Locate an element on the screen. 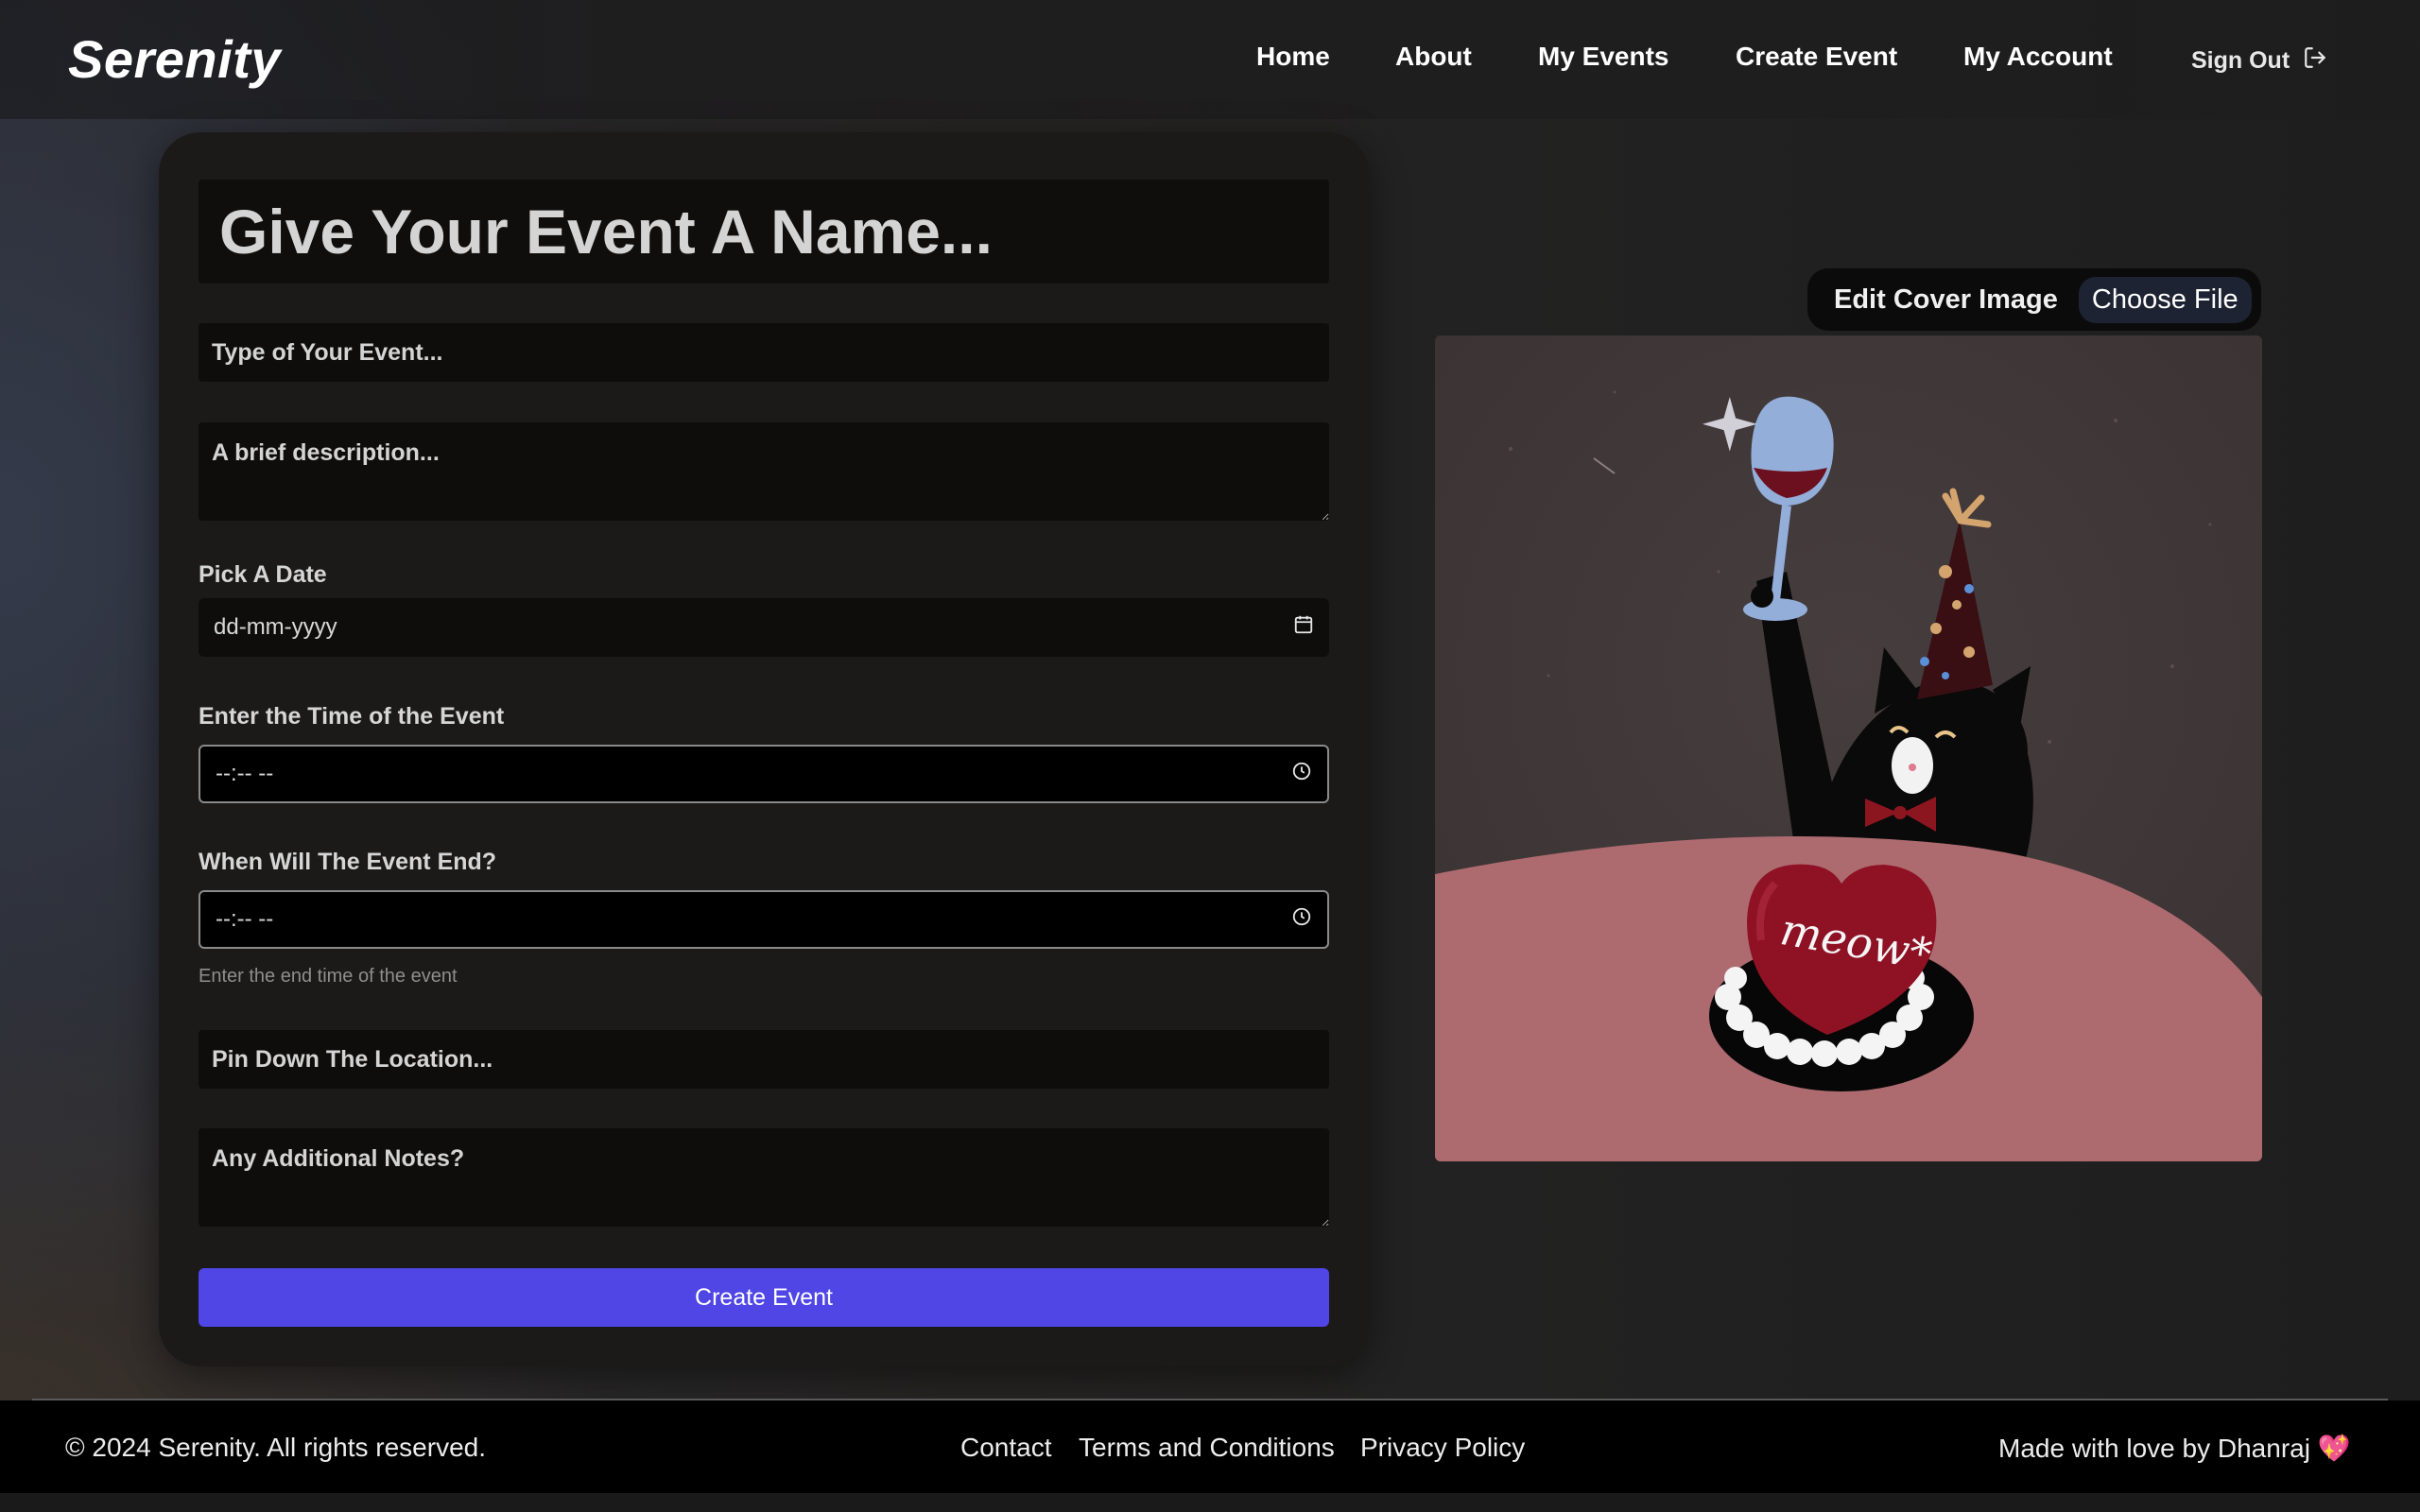 This screenshot has width=2420, height=1512. start-time-placeholder: --:-- -- is located at coordinates (245, 773).